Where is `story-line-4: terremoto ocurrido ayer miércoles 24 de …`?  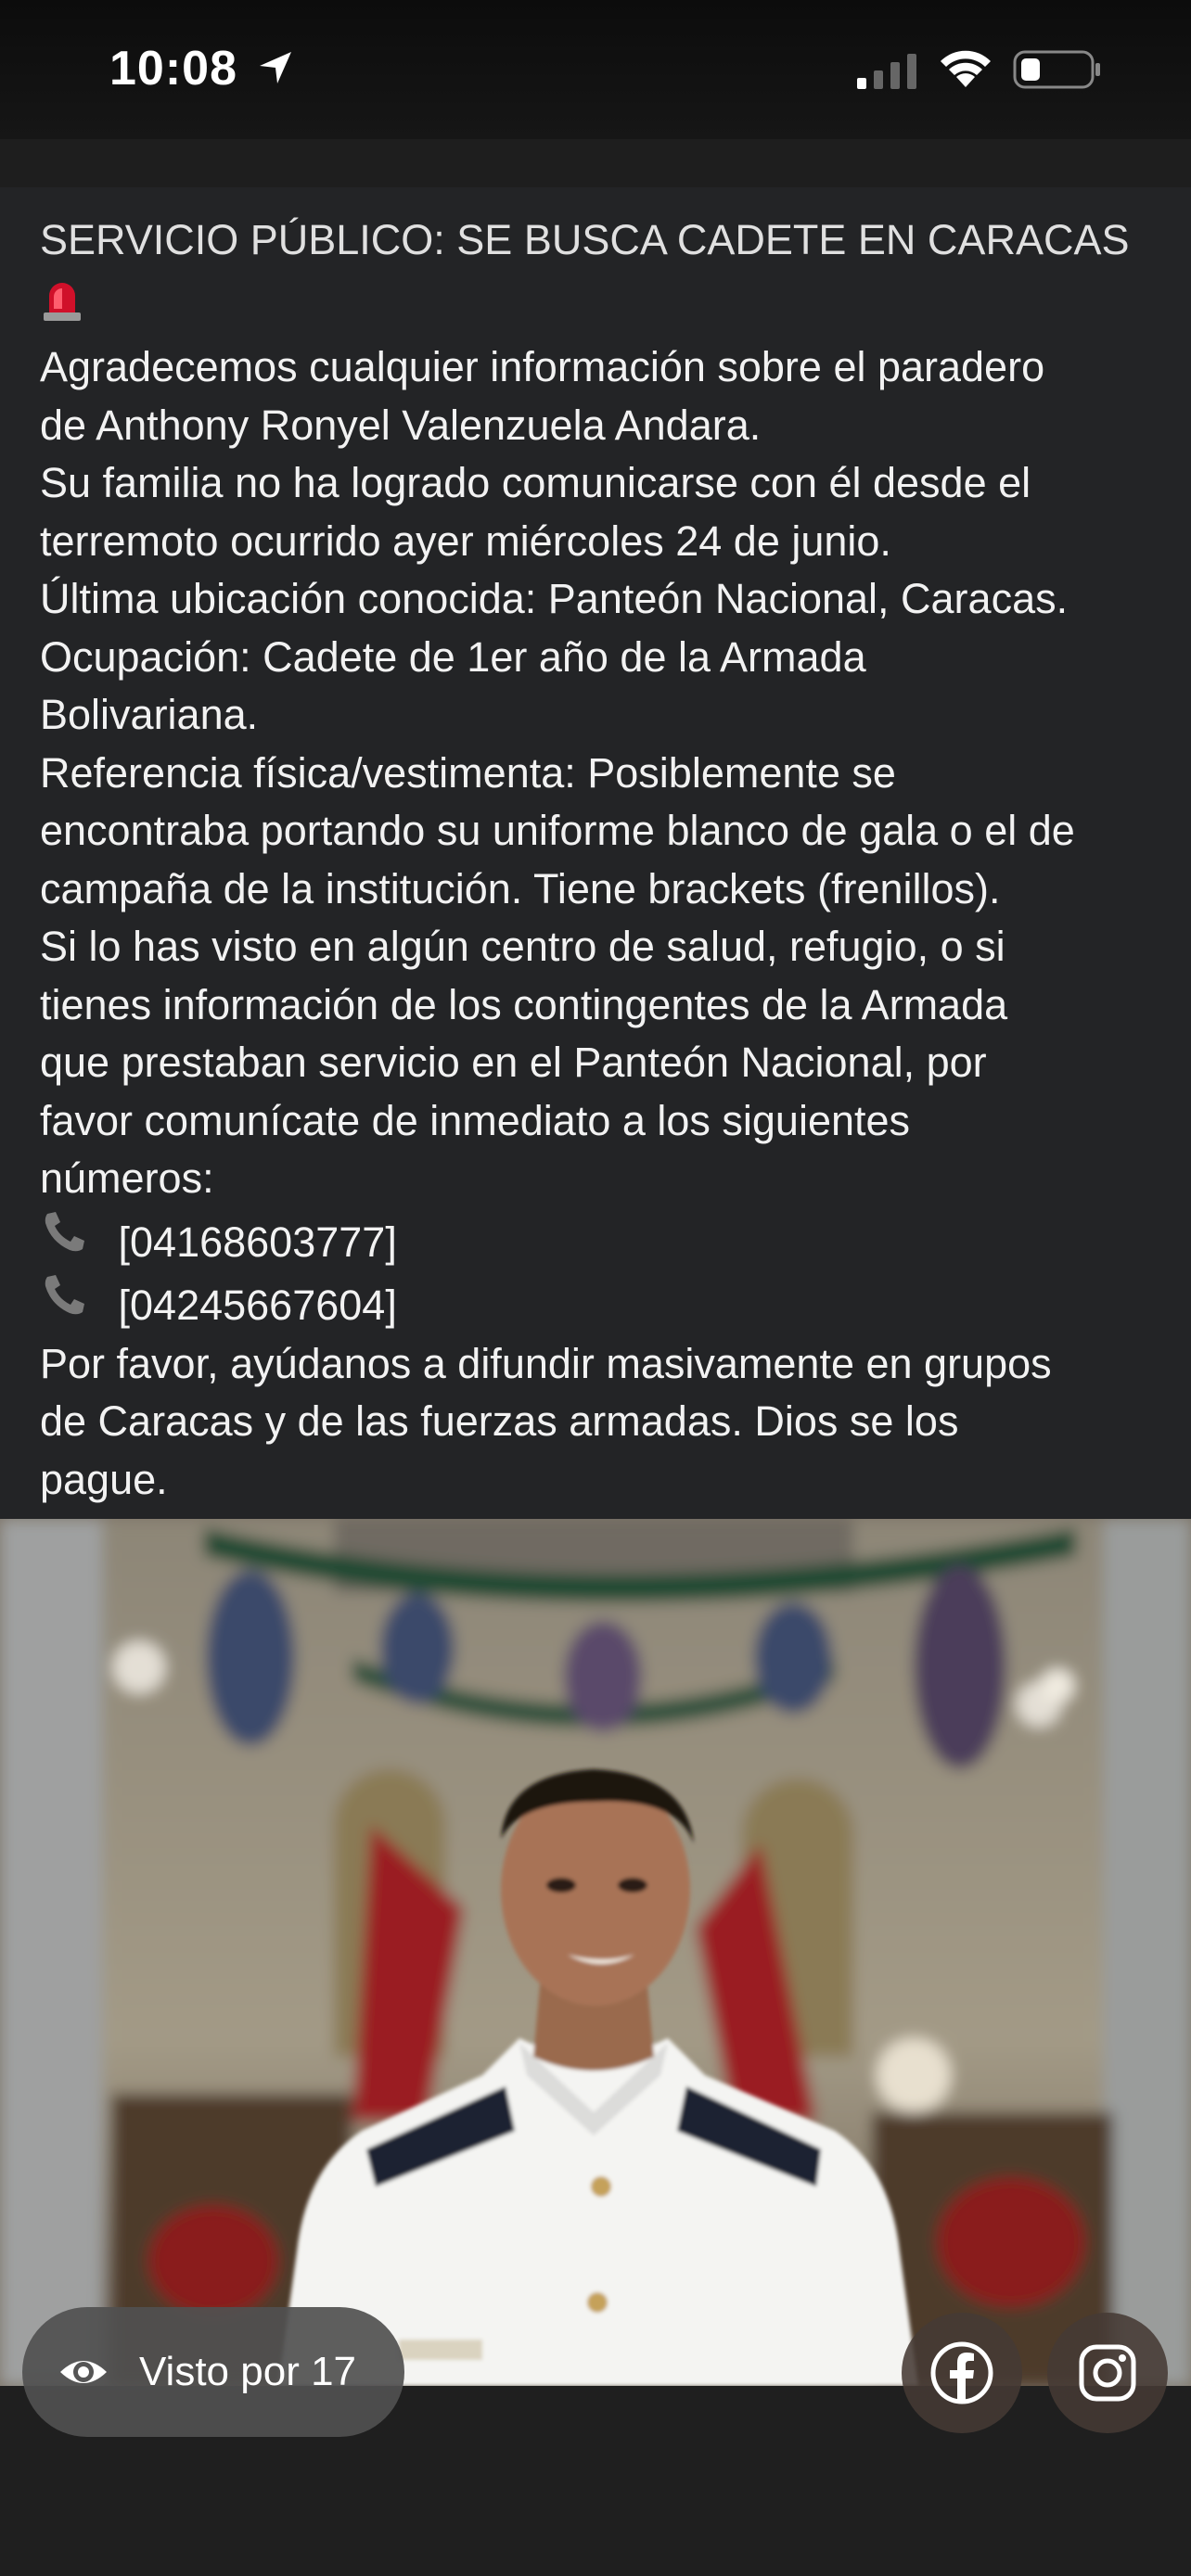 story-line-4: terremoto ocurrido ayer miércoles 24 de … is located at coordinates (465, 541).